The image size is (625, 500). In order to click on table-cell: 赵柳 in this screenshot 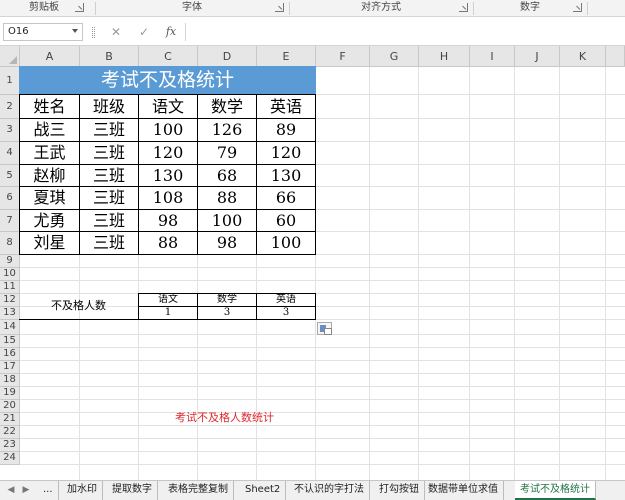, I will do `click(49, 175)`.